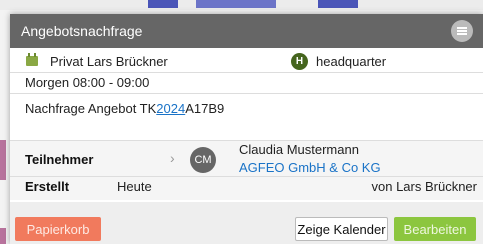 This screenshot has height=244, width=483. What do you see at coordinates (134, 186) in the screenshot?
I see `created-value: Heute` at bounding box center [134, 186].